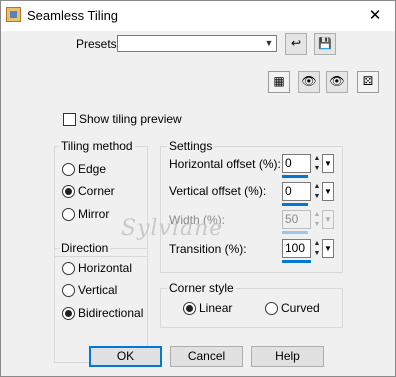  I want to click on save-preset-button: 💾, so click(325, 44).